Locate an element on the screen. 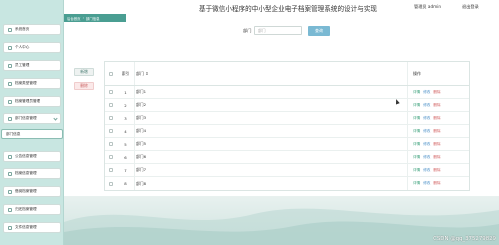 This screenshot has height=245, width=499. row-index: 2 is located at coordinates (125, 105).